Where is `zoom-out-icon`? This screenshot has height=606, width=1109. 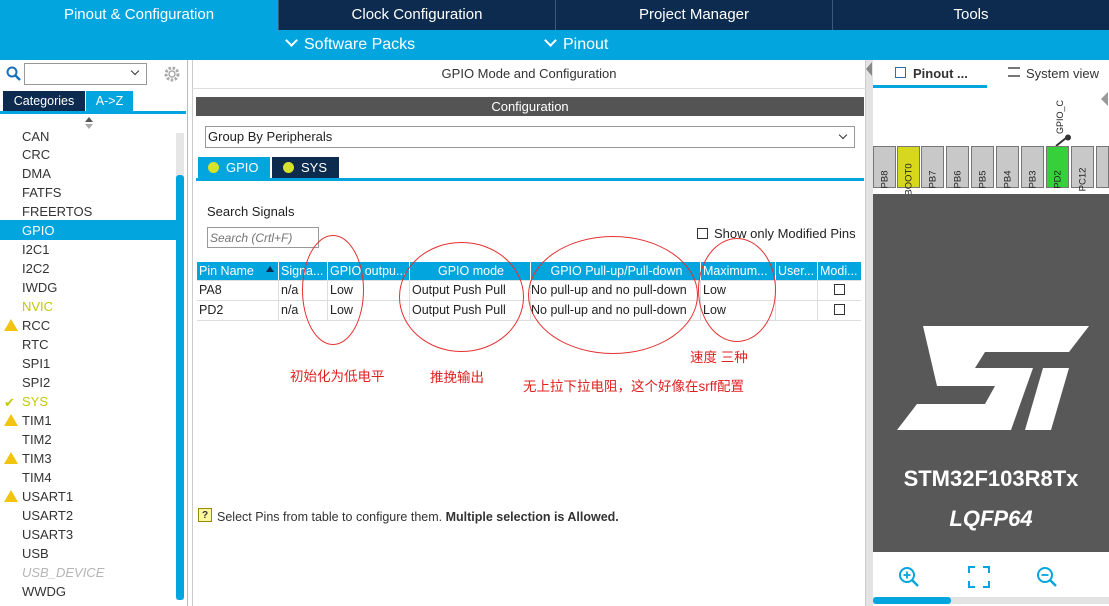
zoom-out-icon is located at coordinates (1047, 577).